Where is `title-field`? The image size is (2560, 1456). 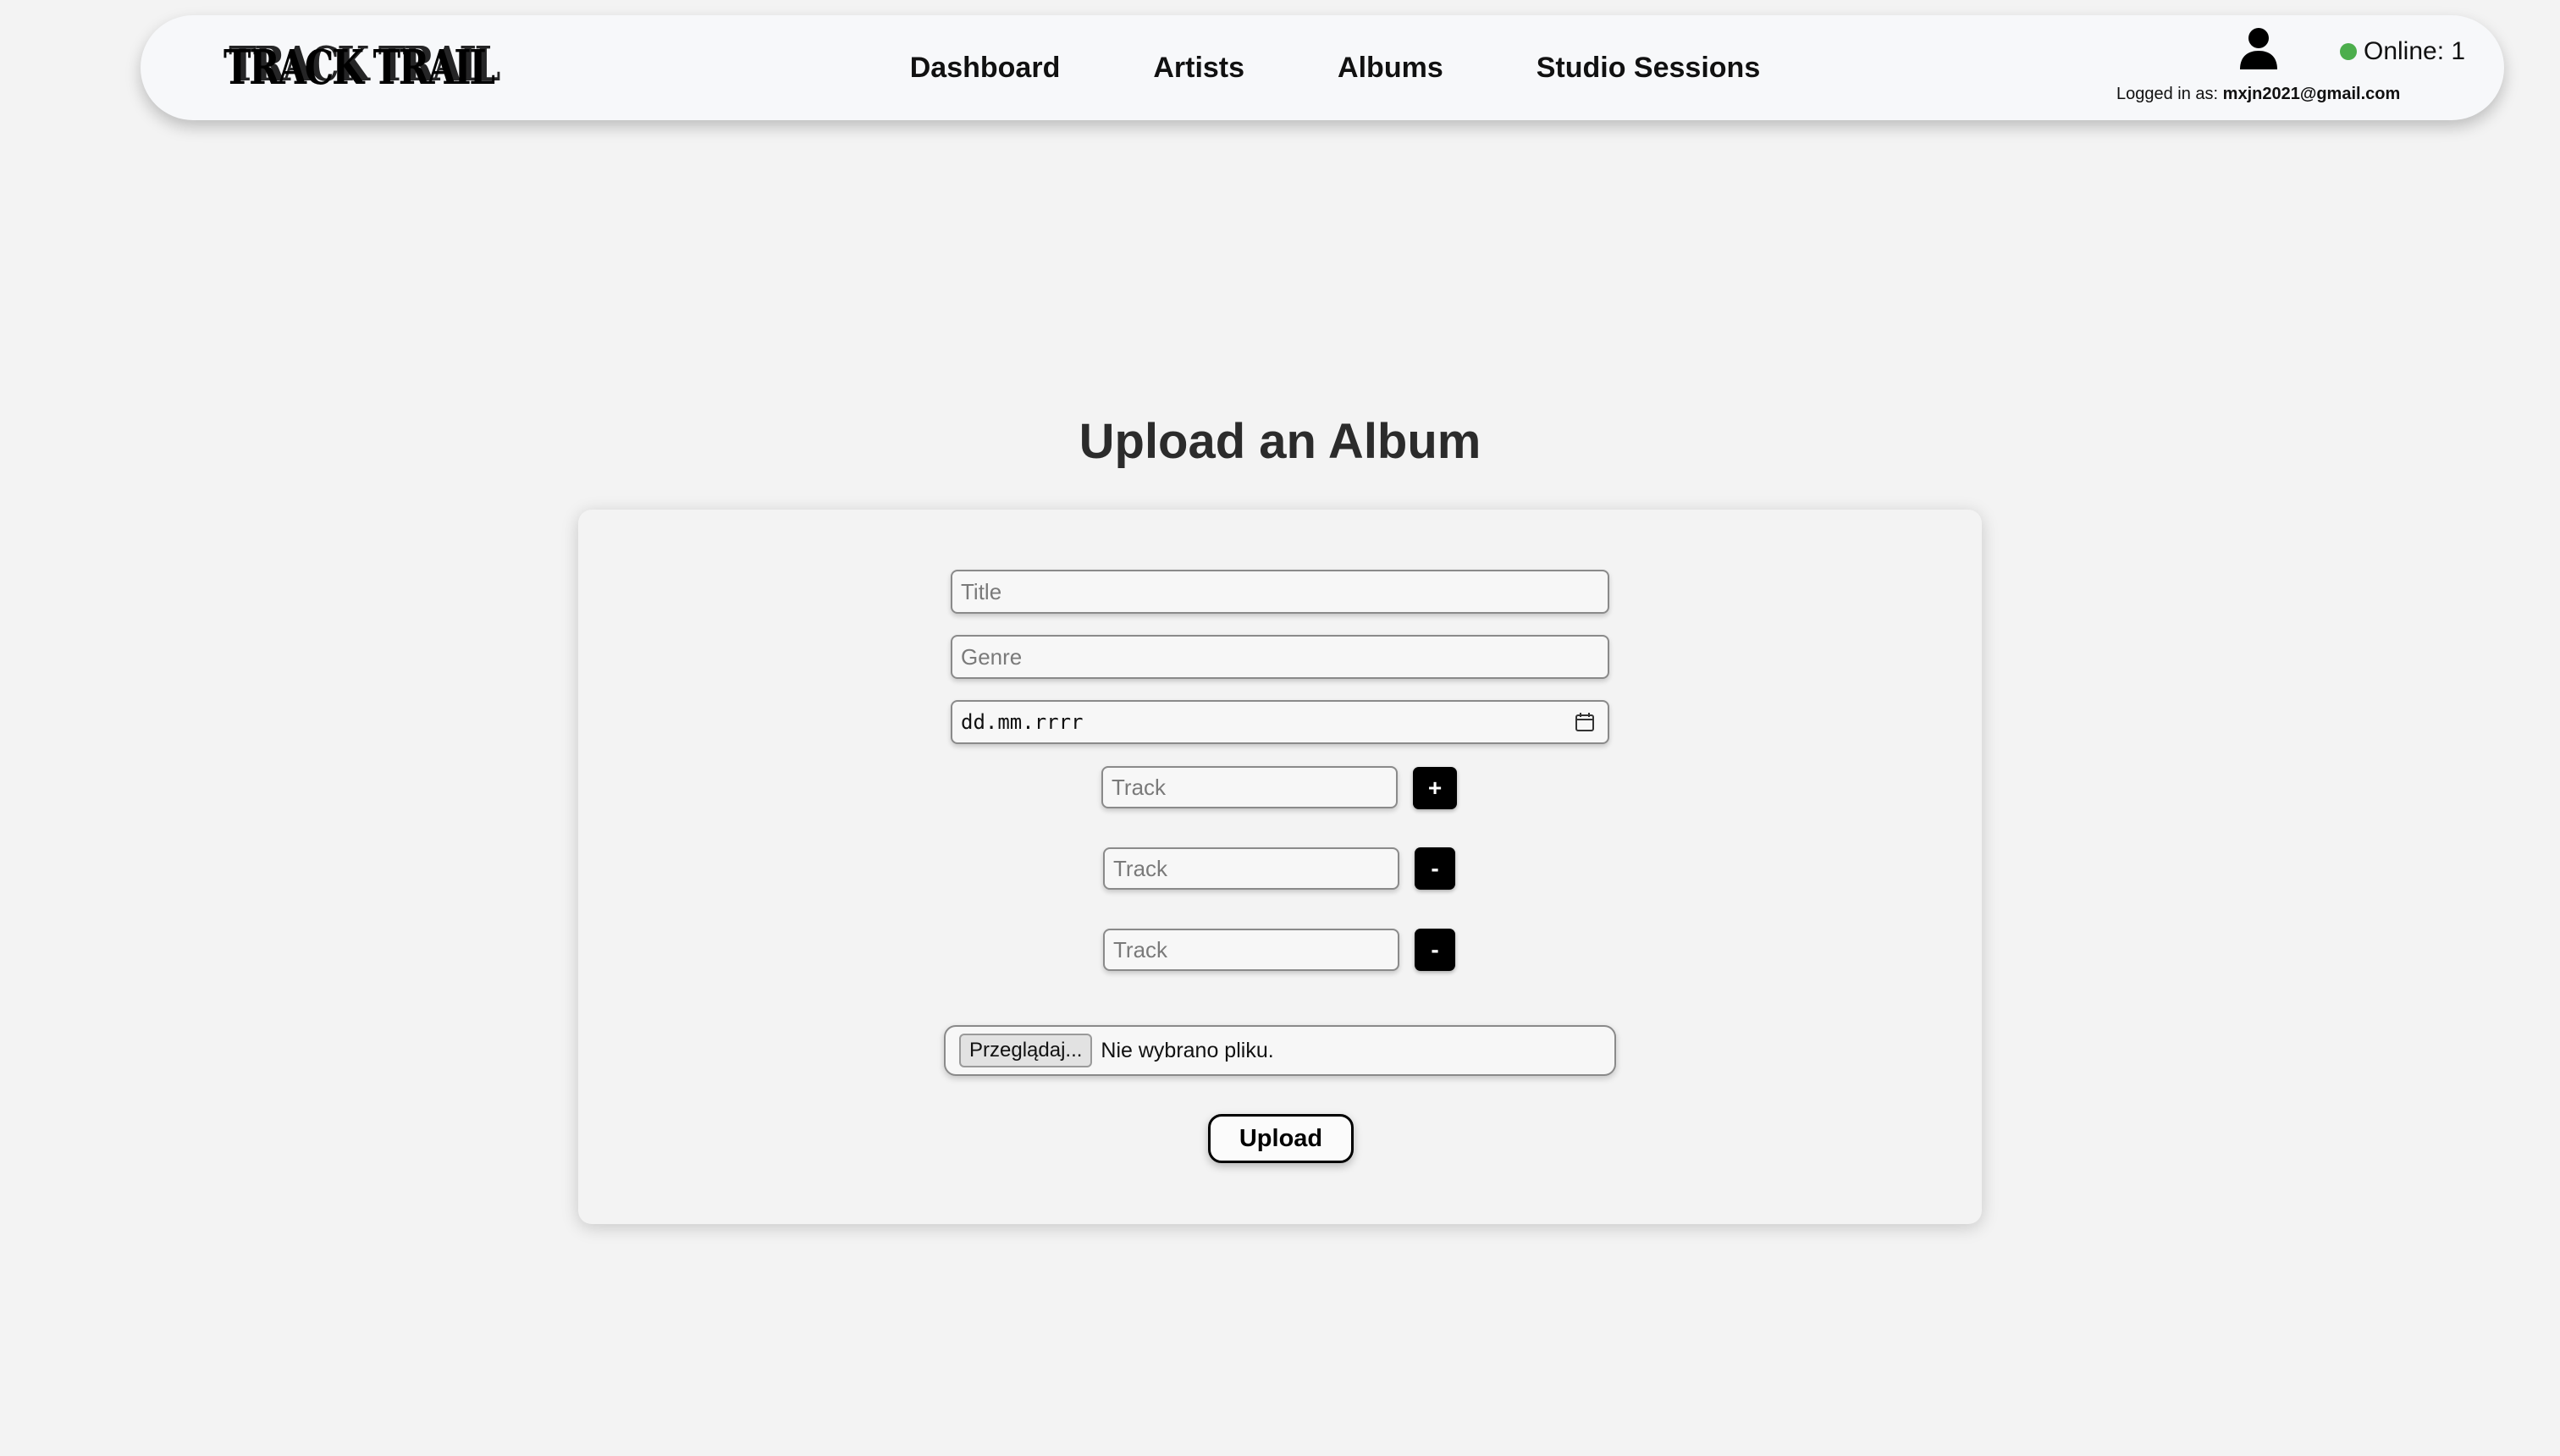
title-field is located at coordinates (1280, 592).